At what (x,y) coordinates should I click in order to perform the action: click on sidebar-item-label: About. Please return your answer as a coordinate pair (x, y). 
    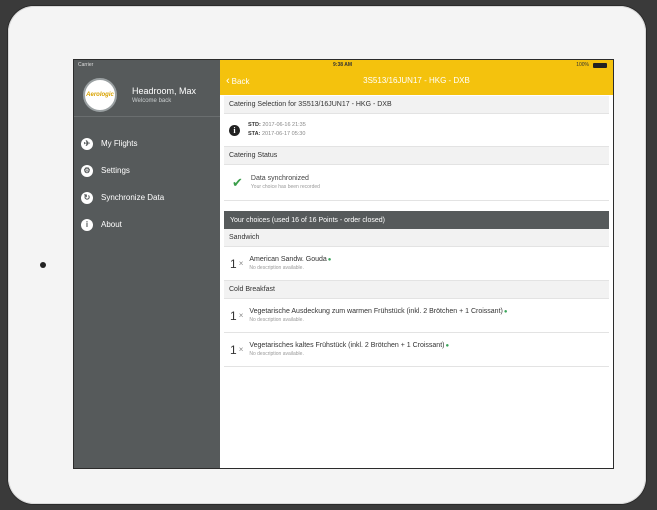
    Looking at the image, I should click on (111, 224).